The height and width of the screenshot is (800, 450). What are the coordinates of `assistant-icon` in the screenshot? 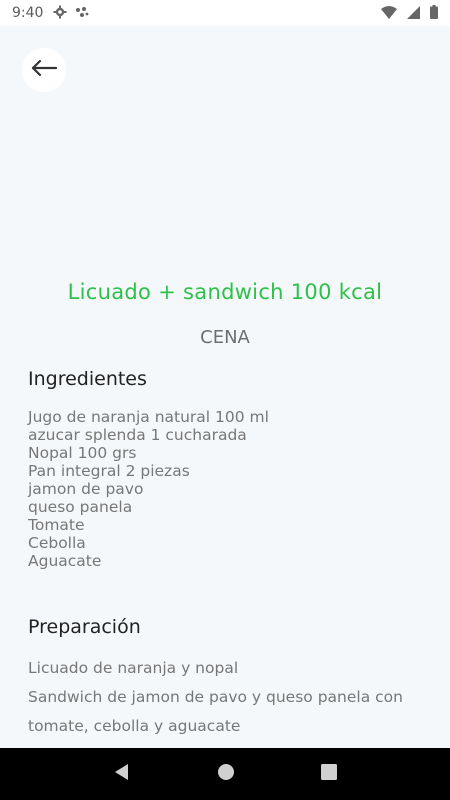 It's located at (82, 13).